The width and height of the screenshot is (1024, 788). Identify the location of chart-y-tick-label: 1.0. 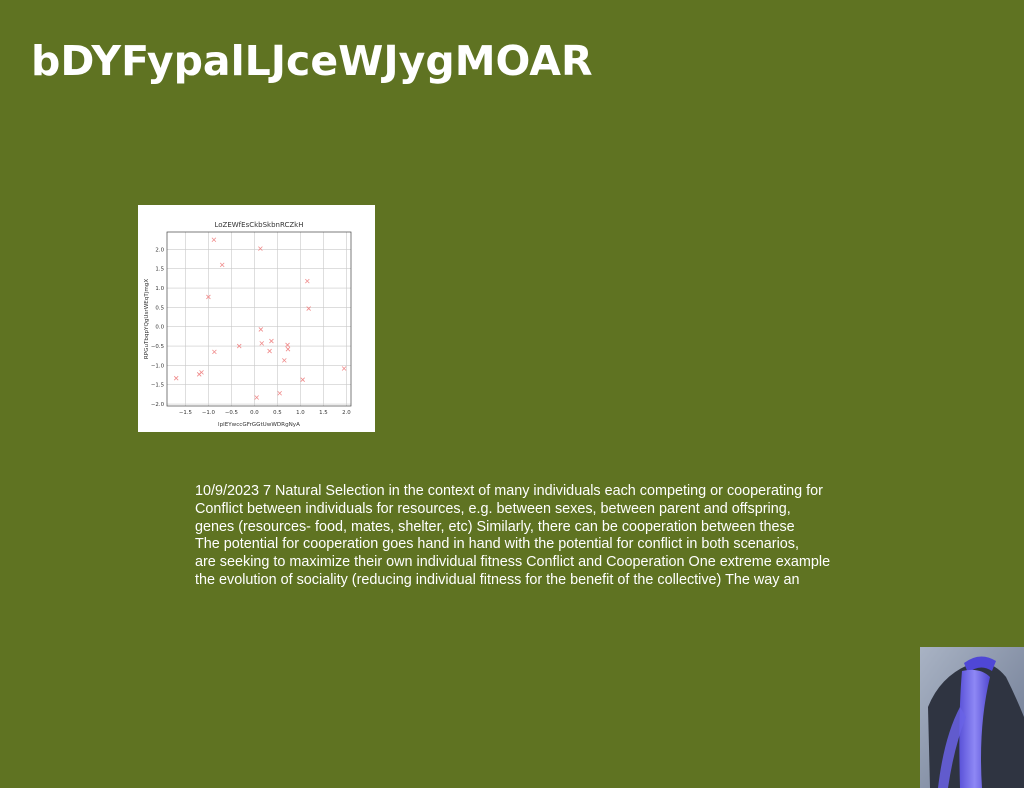
(159, 289).